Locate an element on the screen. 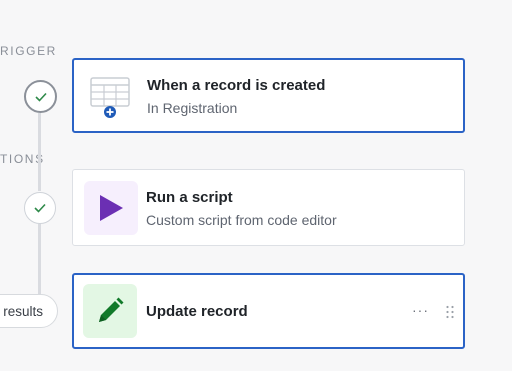 Image resolution: width=512 pixels, height=371 pixels. trigger-subtitle: In Registration is located at coordinates (192, 108).